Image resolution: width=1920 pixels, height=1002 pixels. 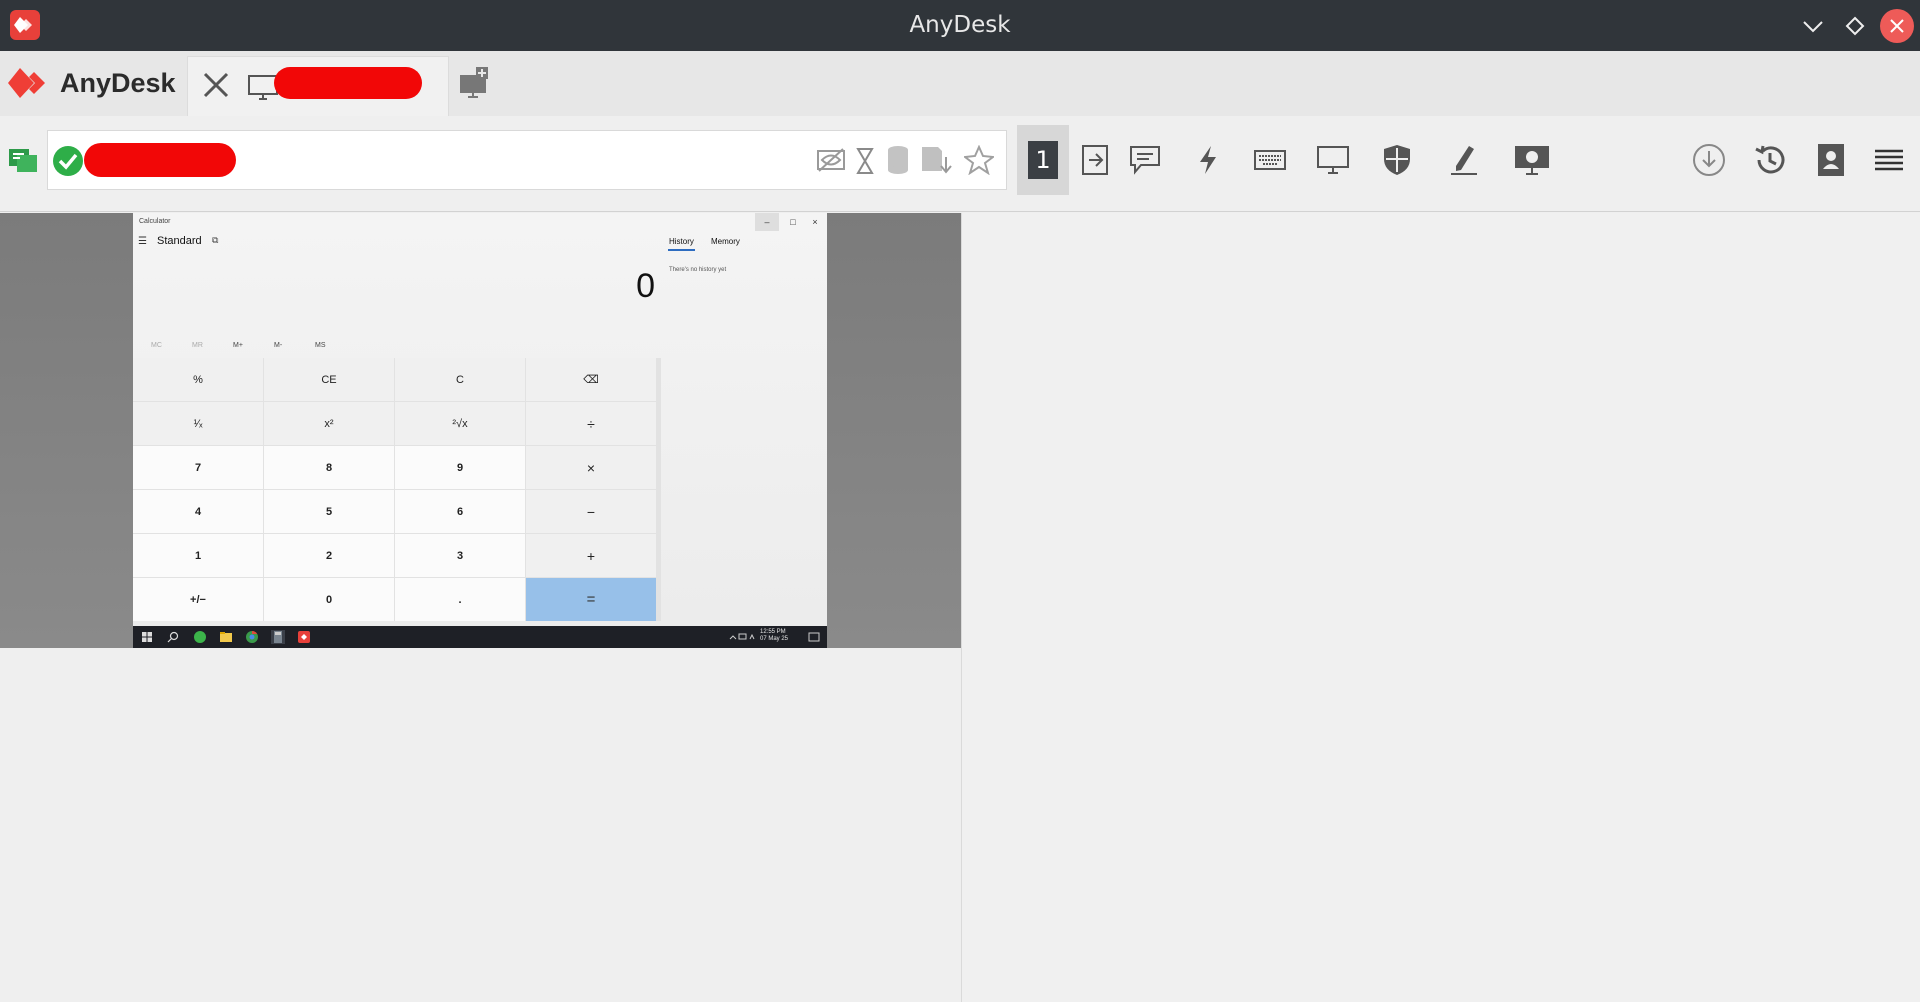 I want to click on key-clear: C, so click(x=460, y=379).